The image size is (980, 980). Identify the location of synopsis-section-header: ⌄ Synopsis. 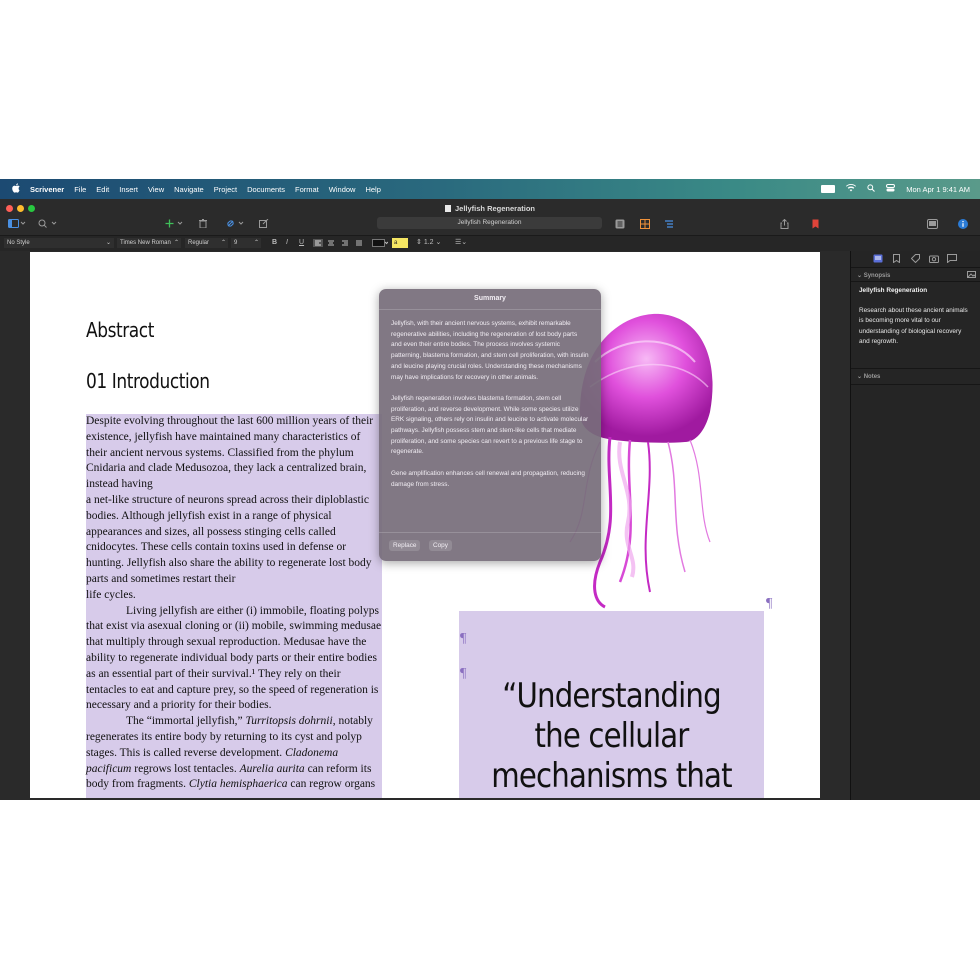
(873, 275).